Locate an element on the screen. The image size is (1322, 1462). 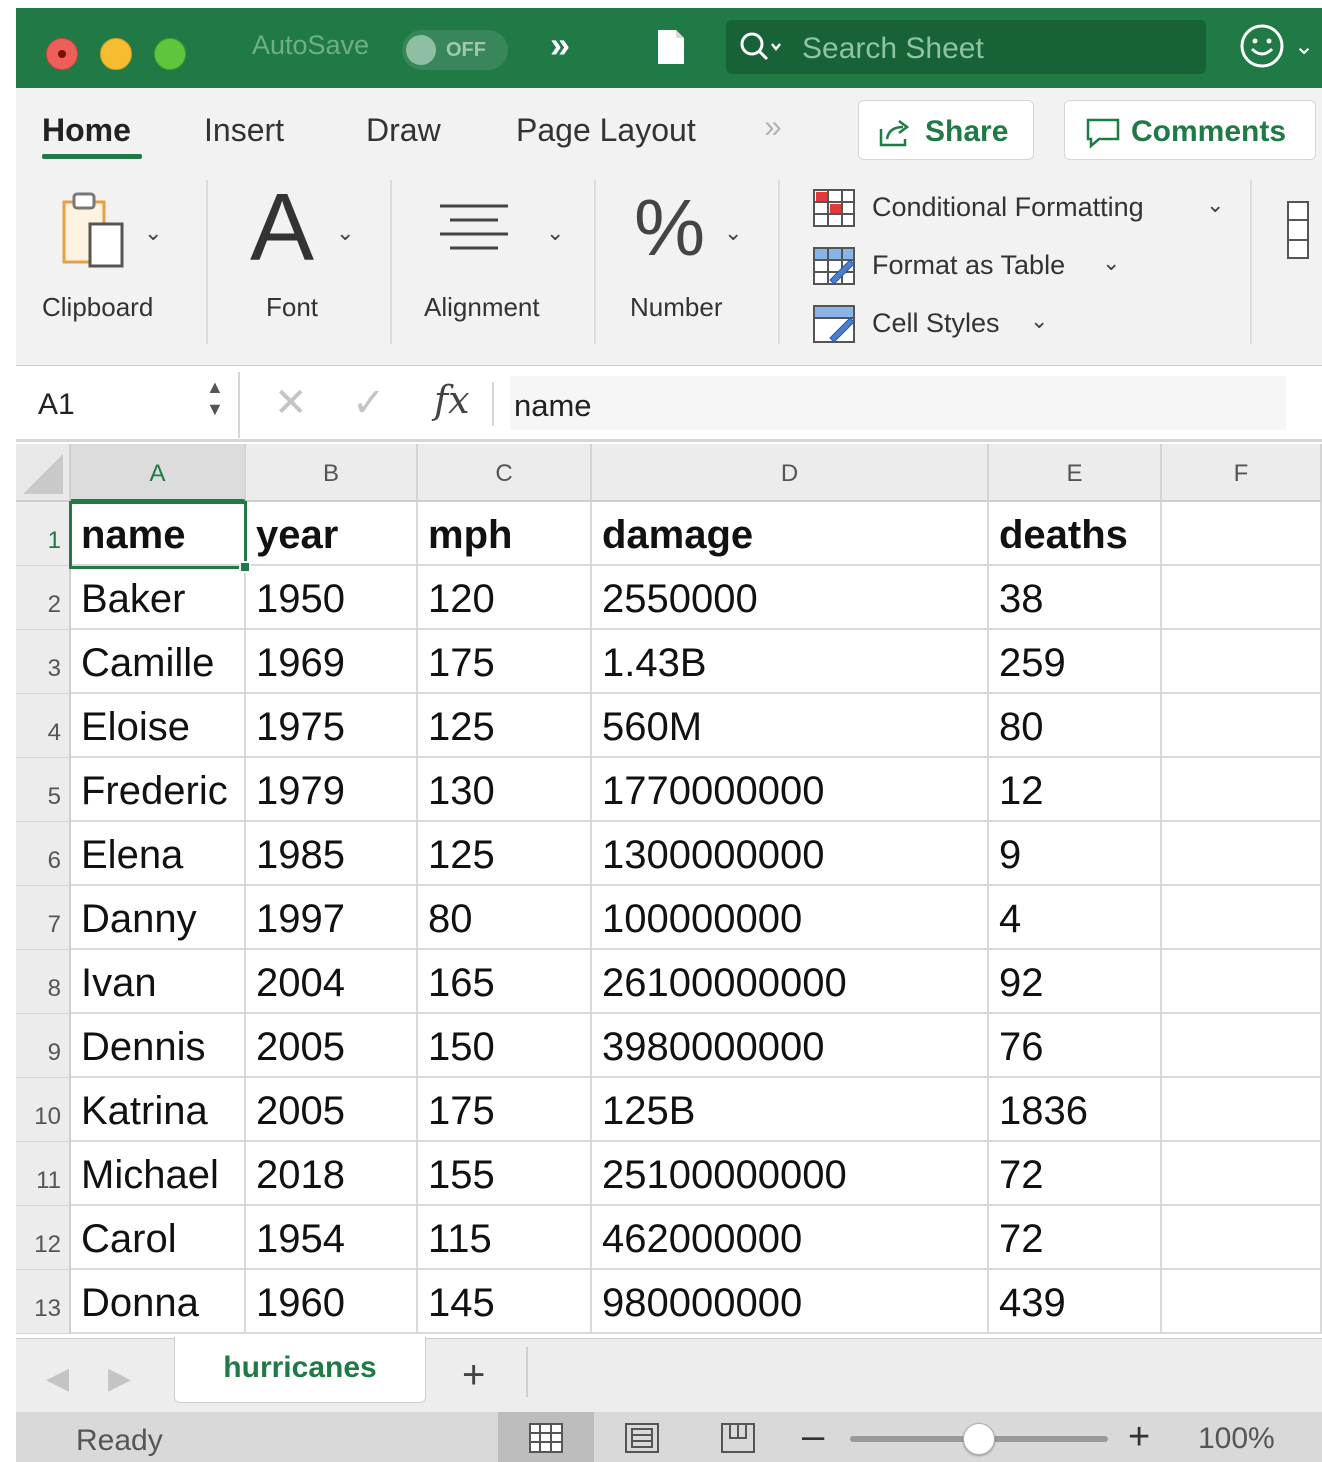
cell-d2: 2550000 is located at coordinates (790, 598).